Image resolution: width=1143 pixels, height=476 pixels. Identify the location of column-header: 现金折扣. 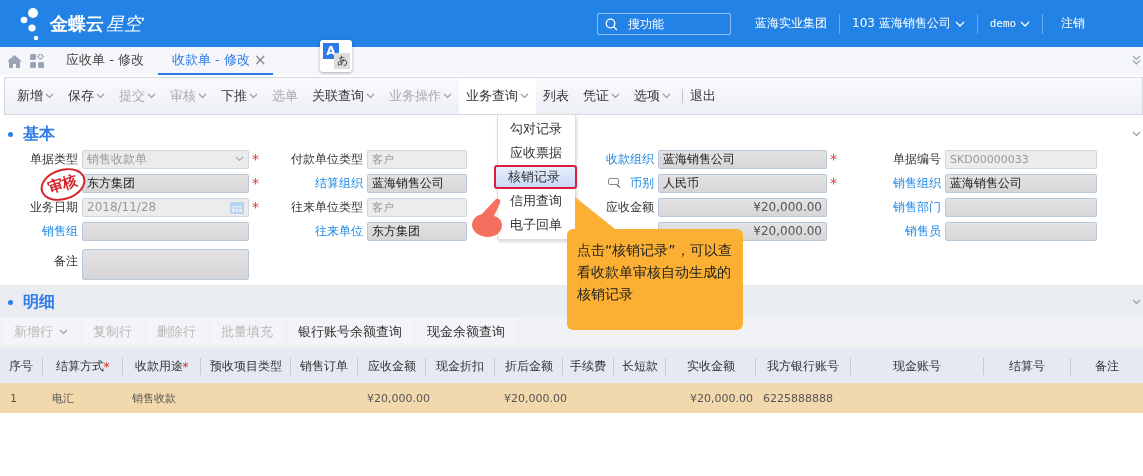
(460, 366).